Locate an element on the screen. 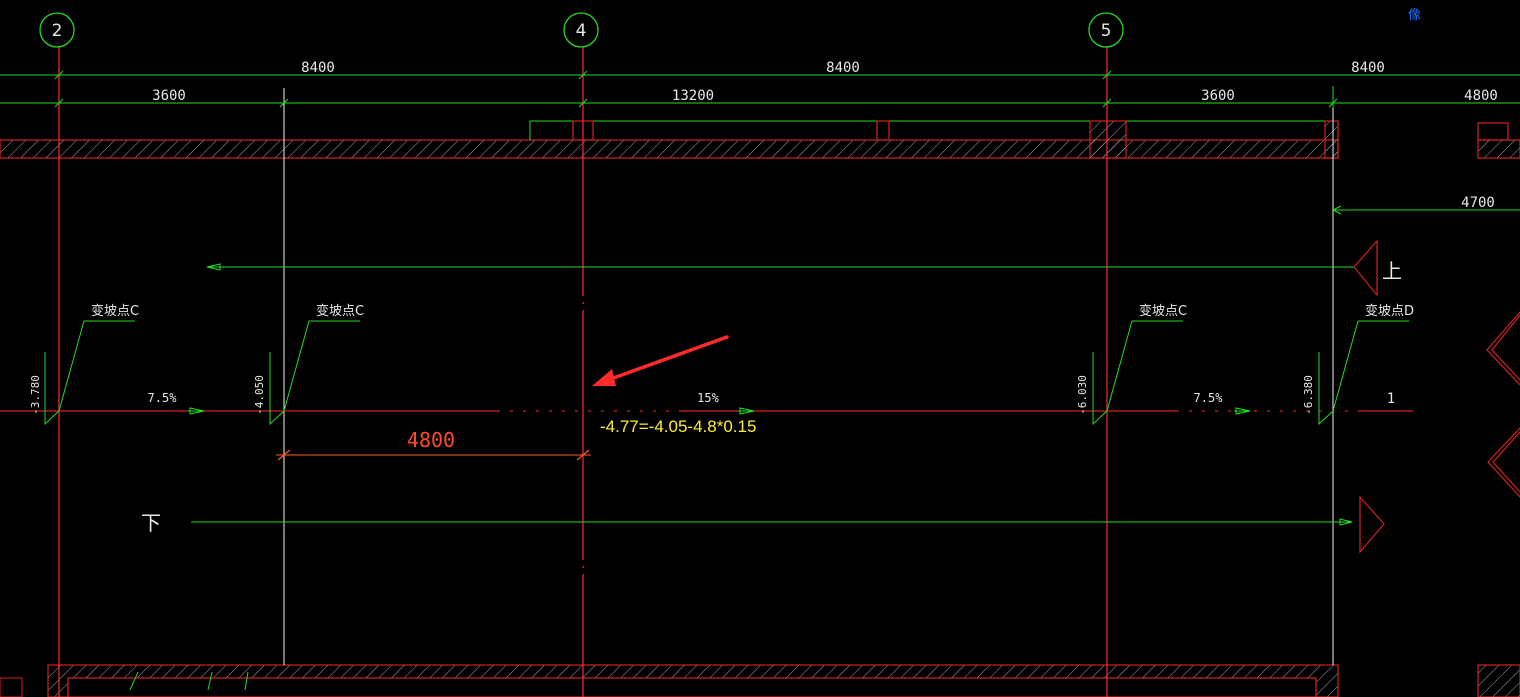 This screenshot has width=1520, height=697. right-edge-shapes is located at coordinates (1503, 404).